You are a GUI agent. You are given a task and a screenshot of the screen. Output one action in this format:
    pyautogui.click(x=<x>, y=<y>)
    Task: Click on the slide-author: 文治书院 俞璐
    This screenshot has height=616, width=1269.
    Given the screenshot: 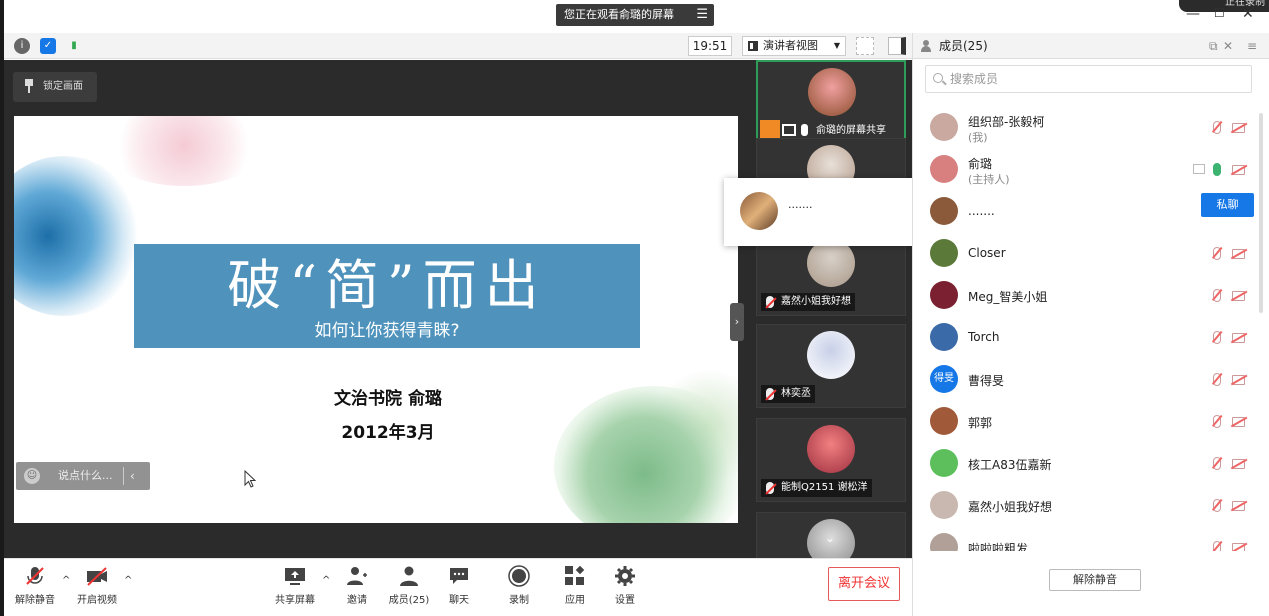 What is the action you would take?
    pyautogui.click(x=388, y=399)
    